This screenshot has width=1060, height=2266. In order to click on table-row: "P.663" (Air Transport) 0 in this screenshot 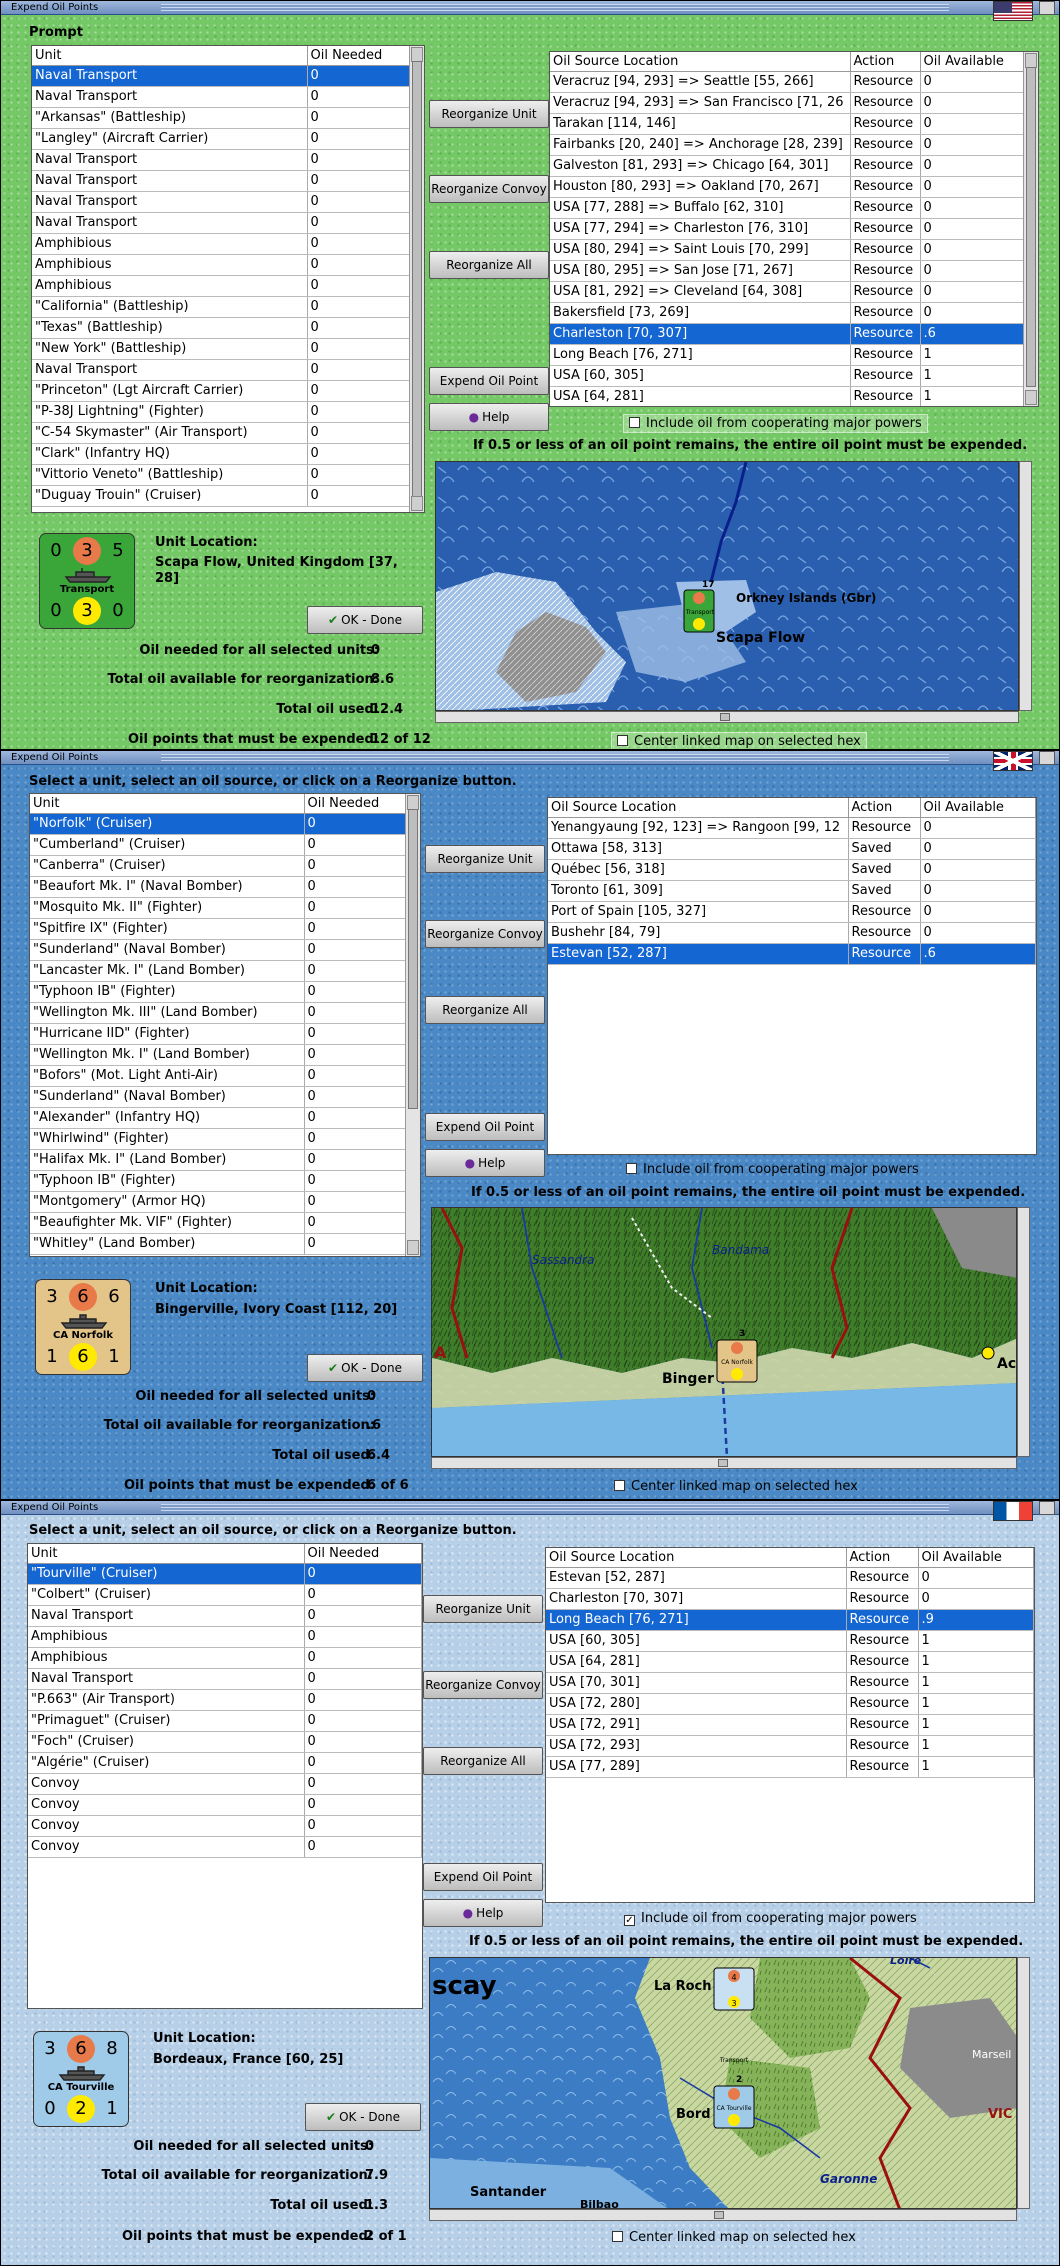, I will do `click(225, 1700)`.